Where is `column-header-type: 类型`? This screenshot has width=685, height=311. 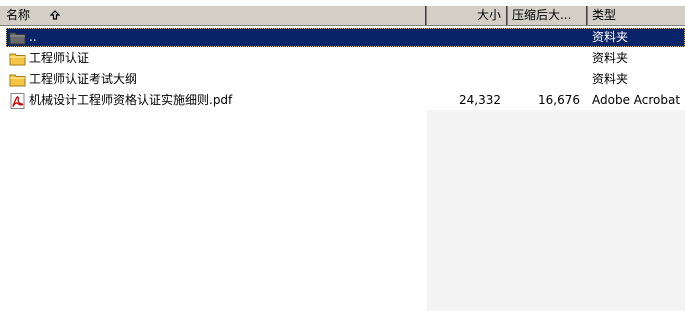 column-header-type: 类型 is located at coordinates (636, 15).